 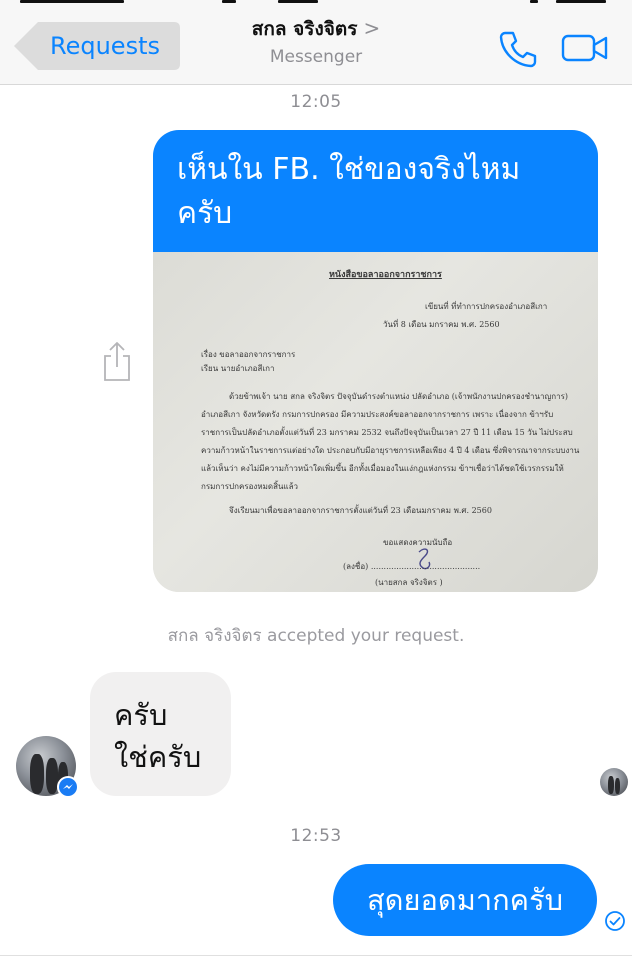 I want to click on status-bar, so click(x=316, y=4).